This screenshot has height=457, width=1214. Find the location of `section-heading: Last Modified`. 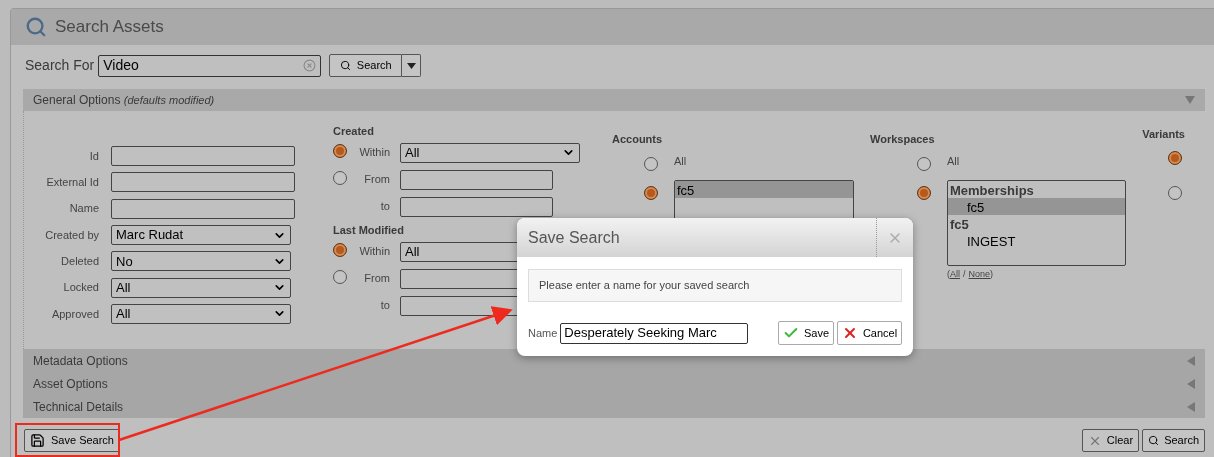

section-heading: Last Modified is located at coordinates (368, 230).